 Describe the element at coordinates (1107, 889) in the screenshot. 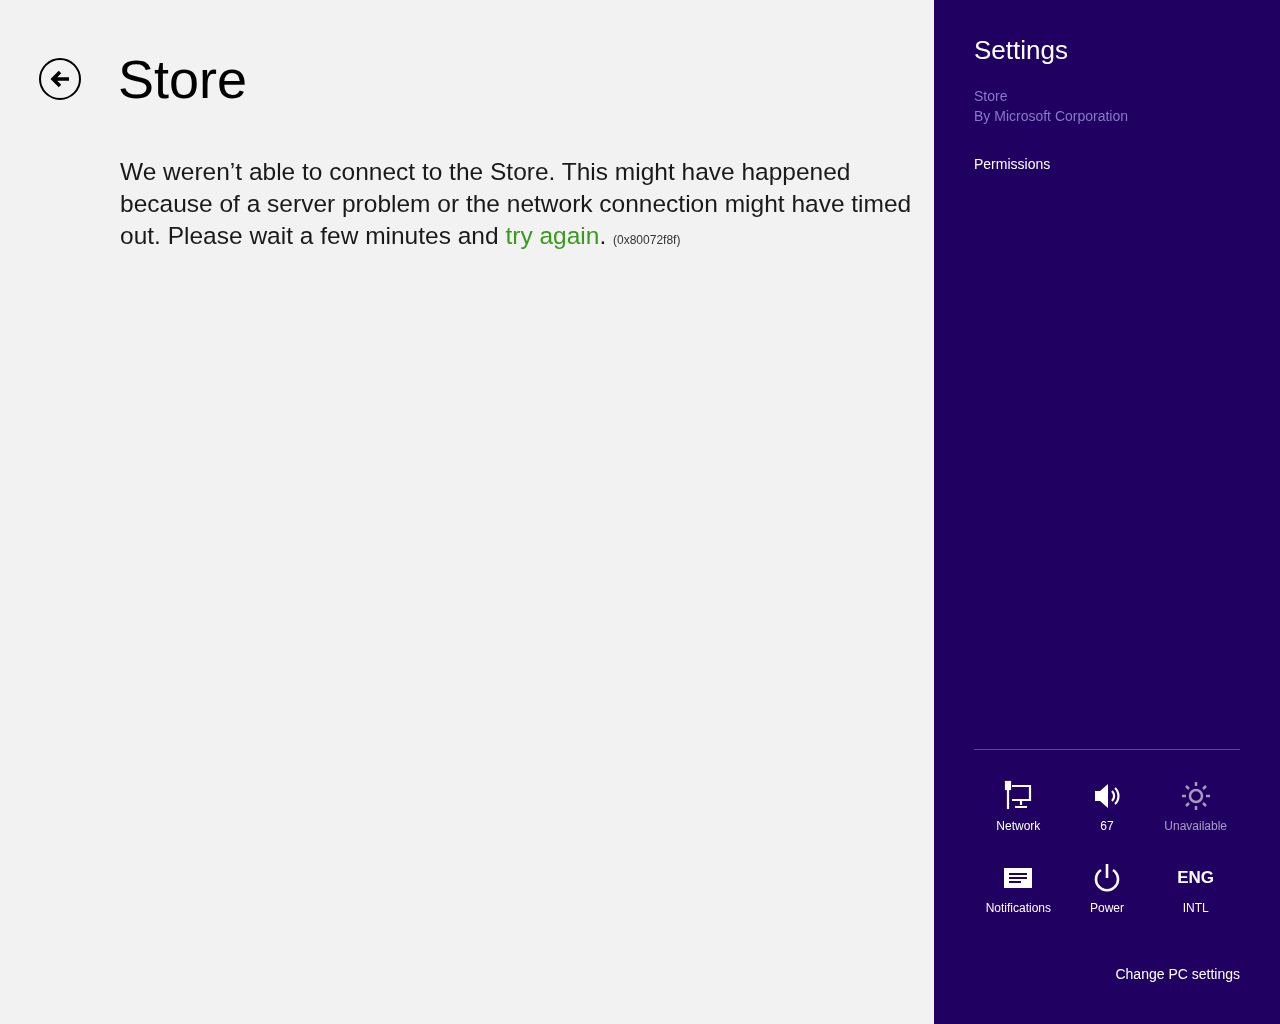

I see `quick-setting-tile: Power` at that location.